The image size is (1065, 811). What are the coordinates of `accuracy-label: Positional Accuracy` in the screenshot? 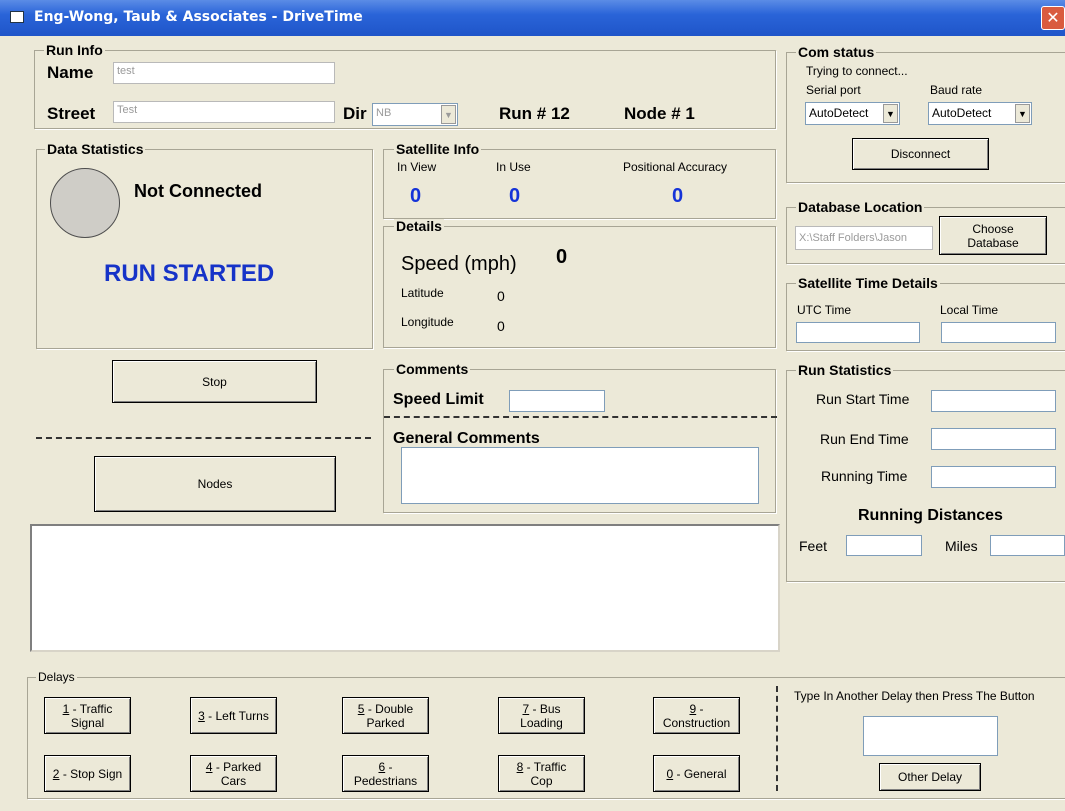 It's located at (675, 167).